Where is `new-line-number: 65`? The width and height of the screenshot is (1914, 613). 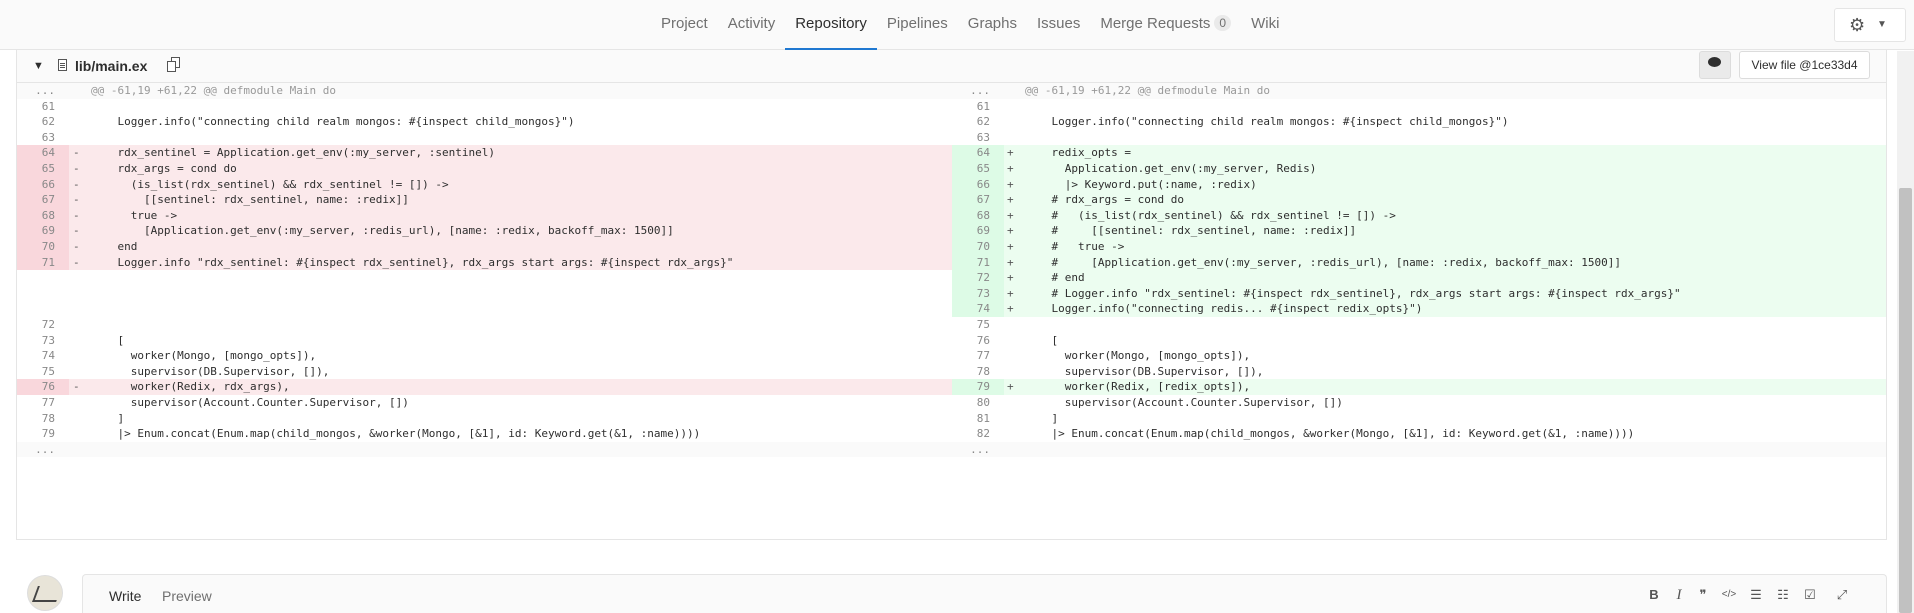
new-line-number: 65 is located at coordinates (971, 169).